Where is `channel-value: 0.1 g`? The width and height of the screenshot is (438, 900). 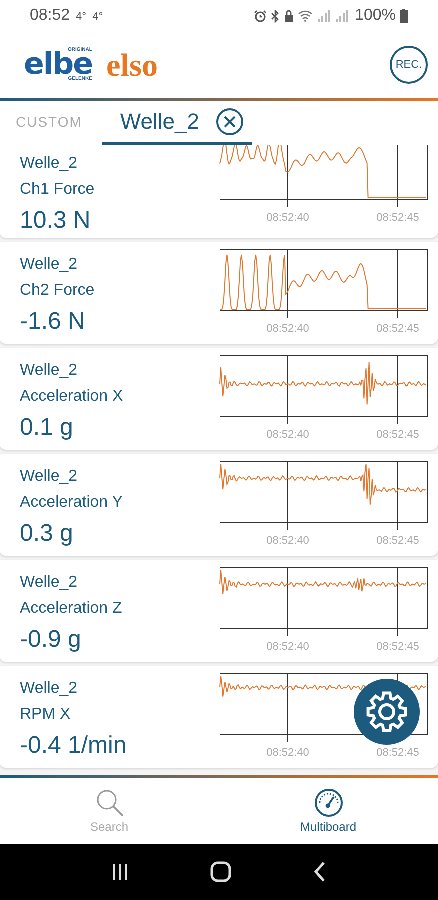
channel-value: 0.1 g is located at coordinates (47, 428).